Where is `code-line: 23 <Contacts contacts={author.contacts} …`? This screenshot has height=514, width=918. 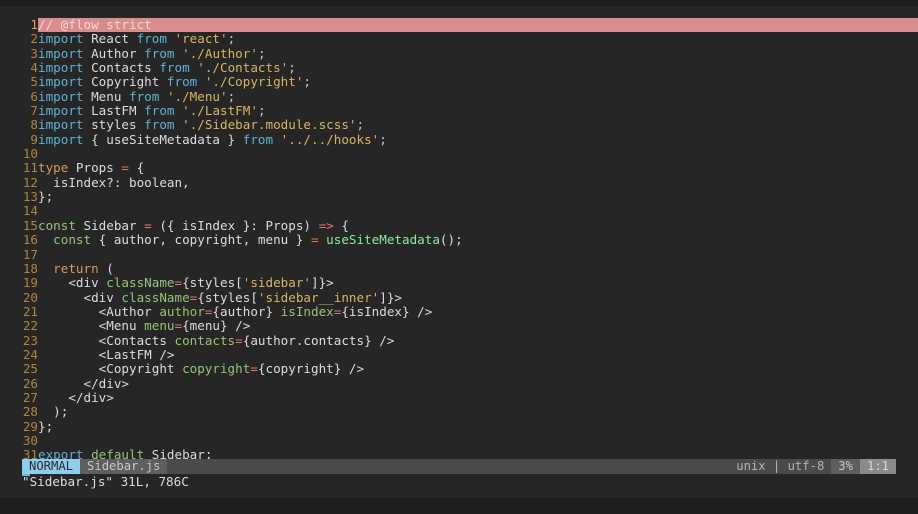
code-line: 23 <Contacts contacts={author.contacts} … is located at coordinates (459, 340).